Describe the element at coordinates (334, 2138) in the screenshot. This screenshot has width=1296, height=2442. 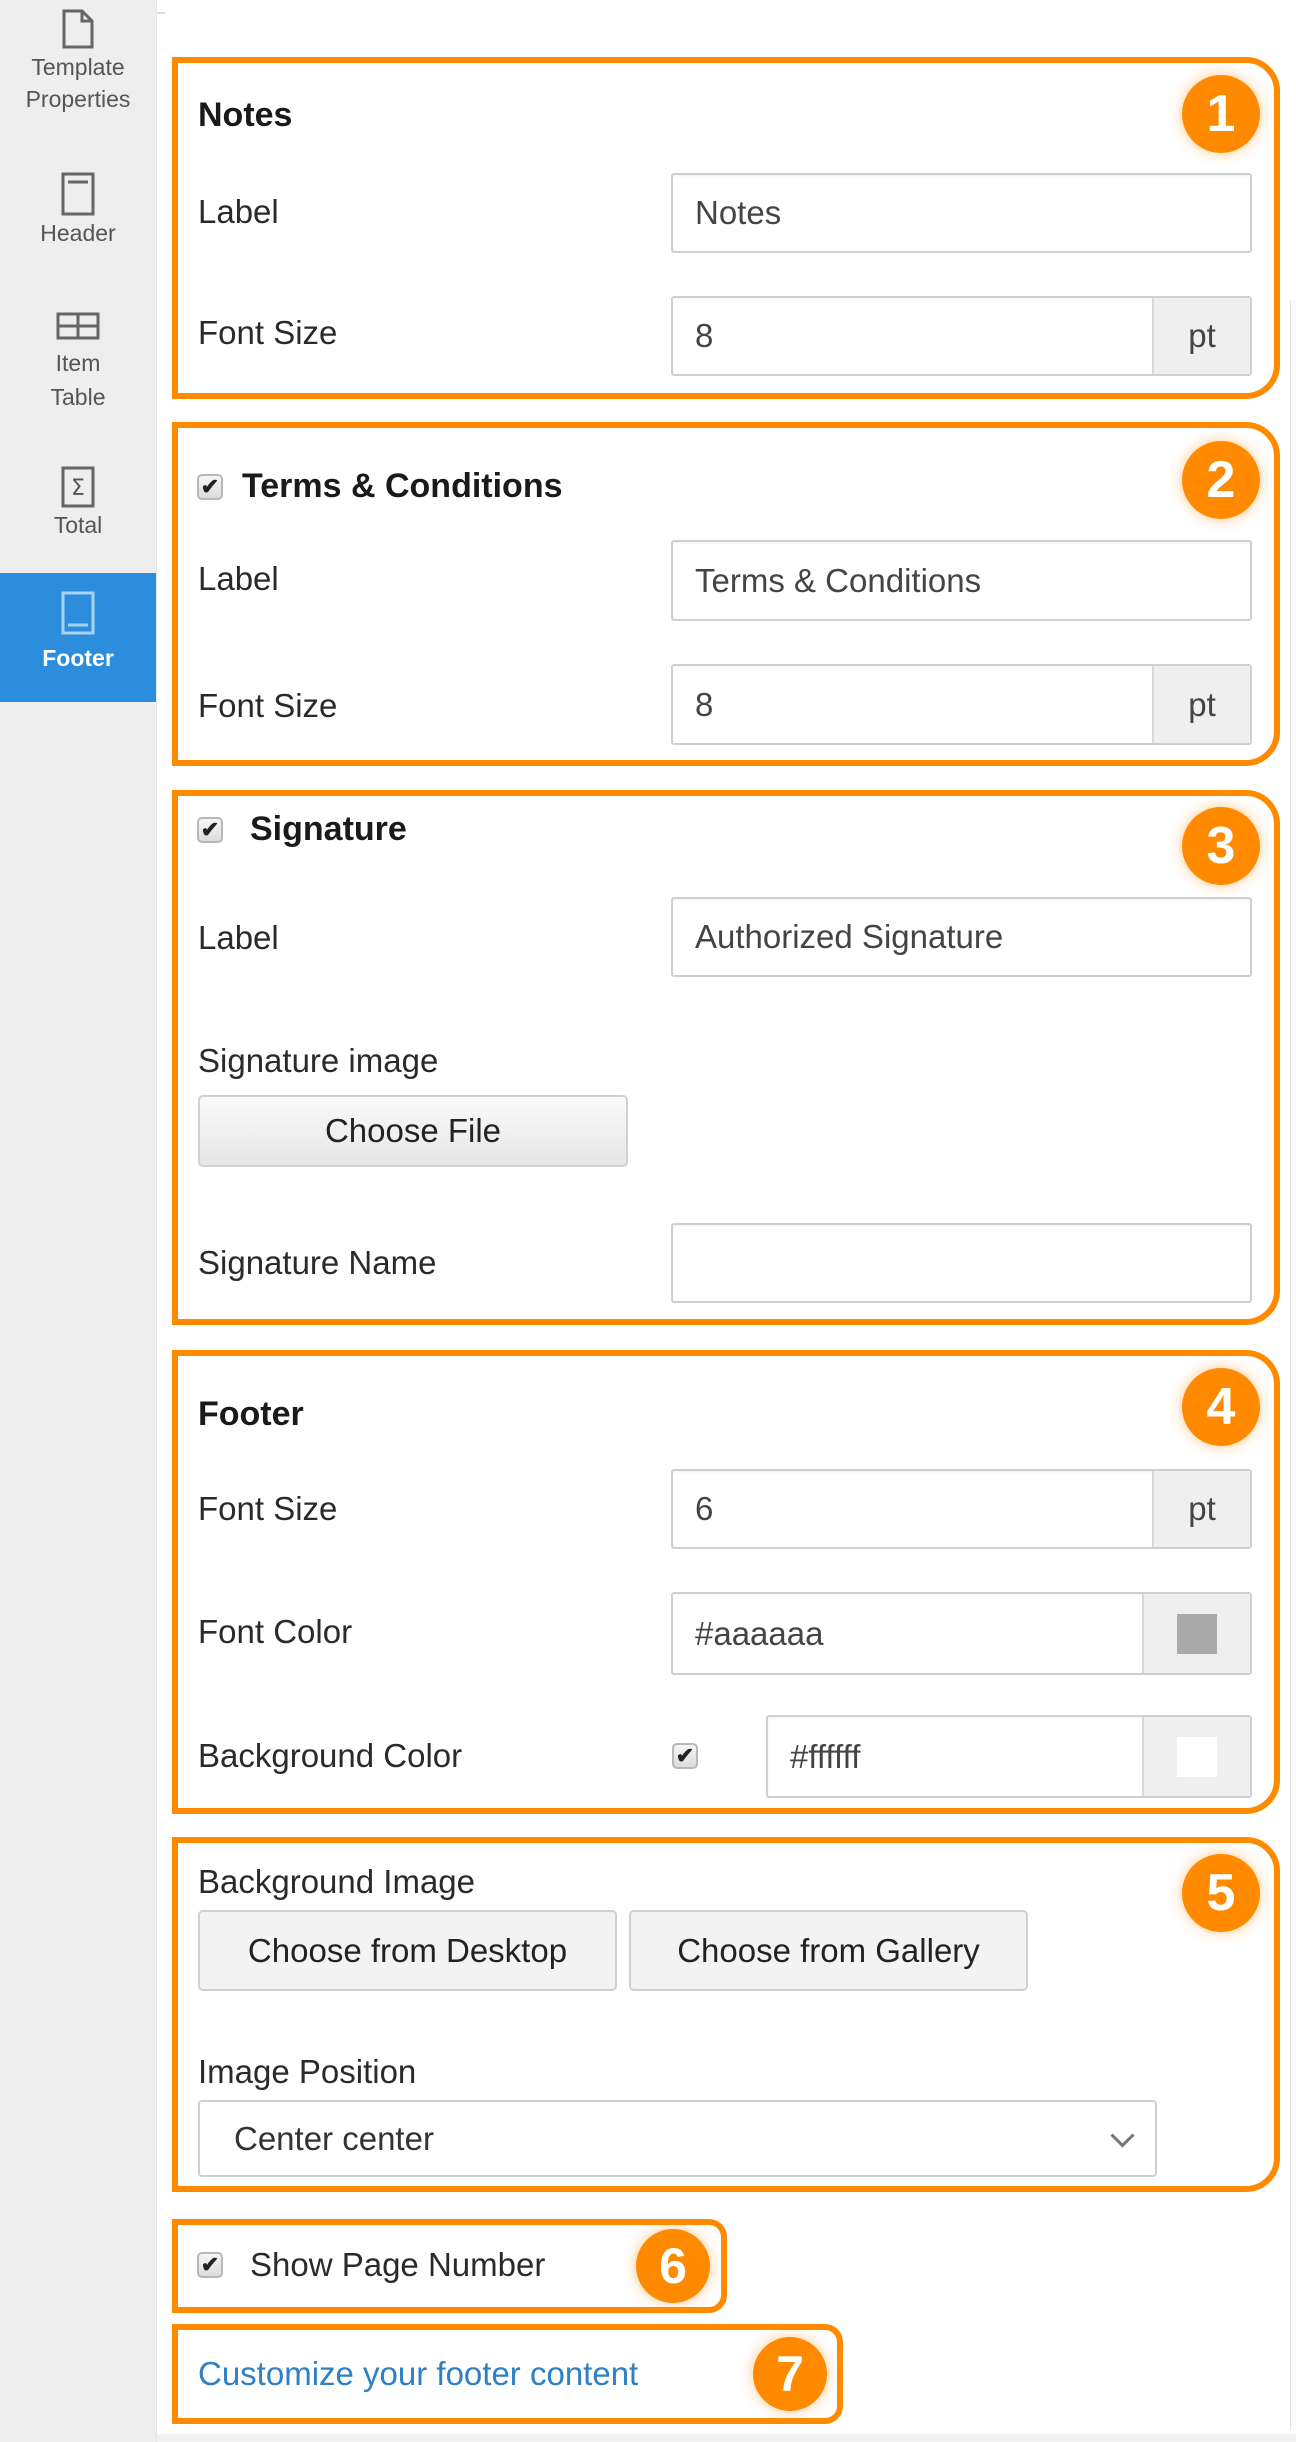
I see `image-position-value: Center center` at that location.